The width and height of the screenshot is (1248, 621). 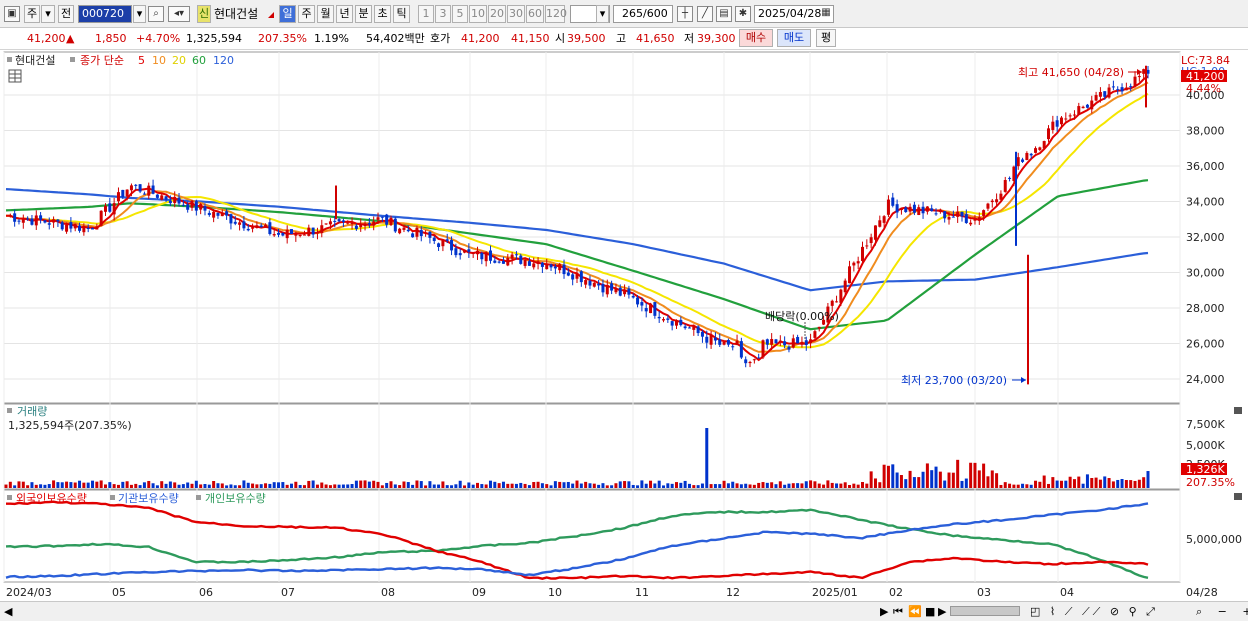 I want to click on period-tab-label: 분, so click(x=363, y=13).